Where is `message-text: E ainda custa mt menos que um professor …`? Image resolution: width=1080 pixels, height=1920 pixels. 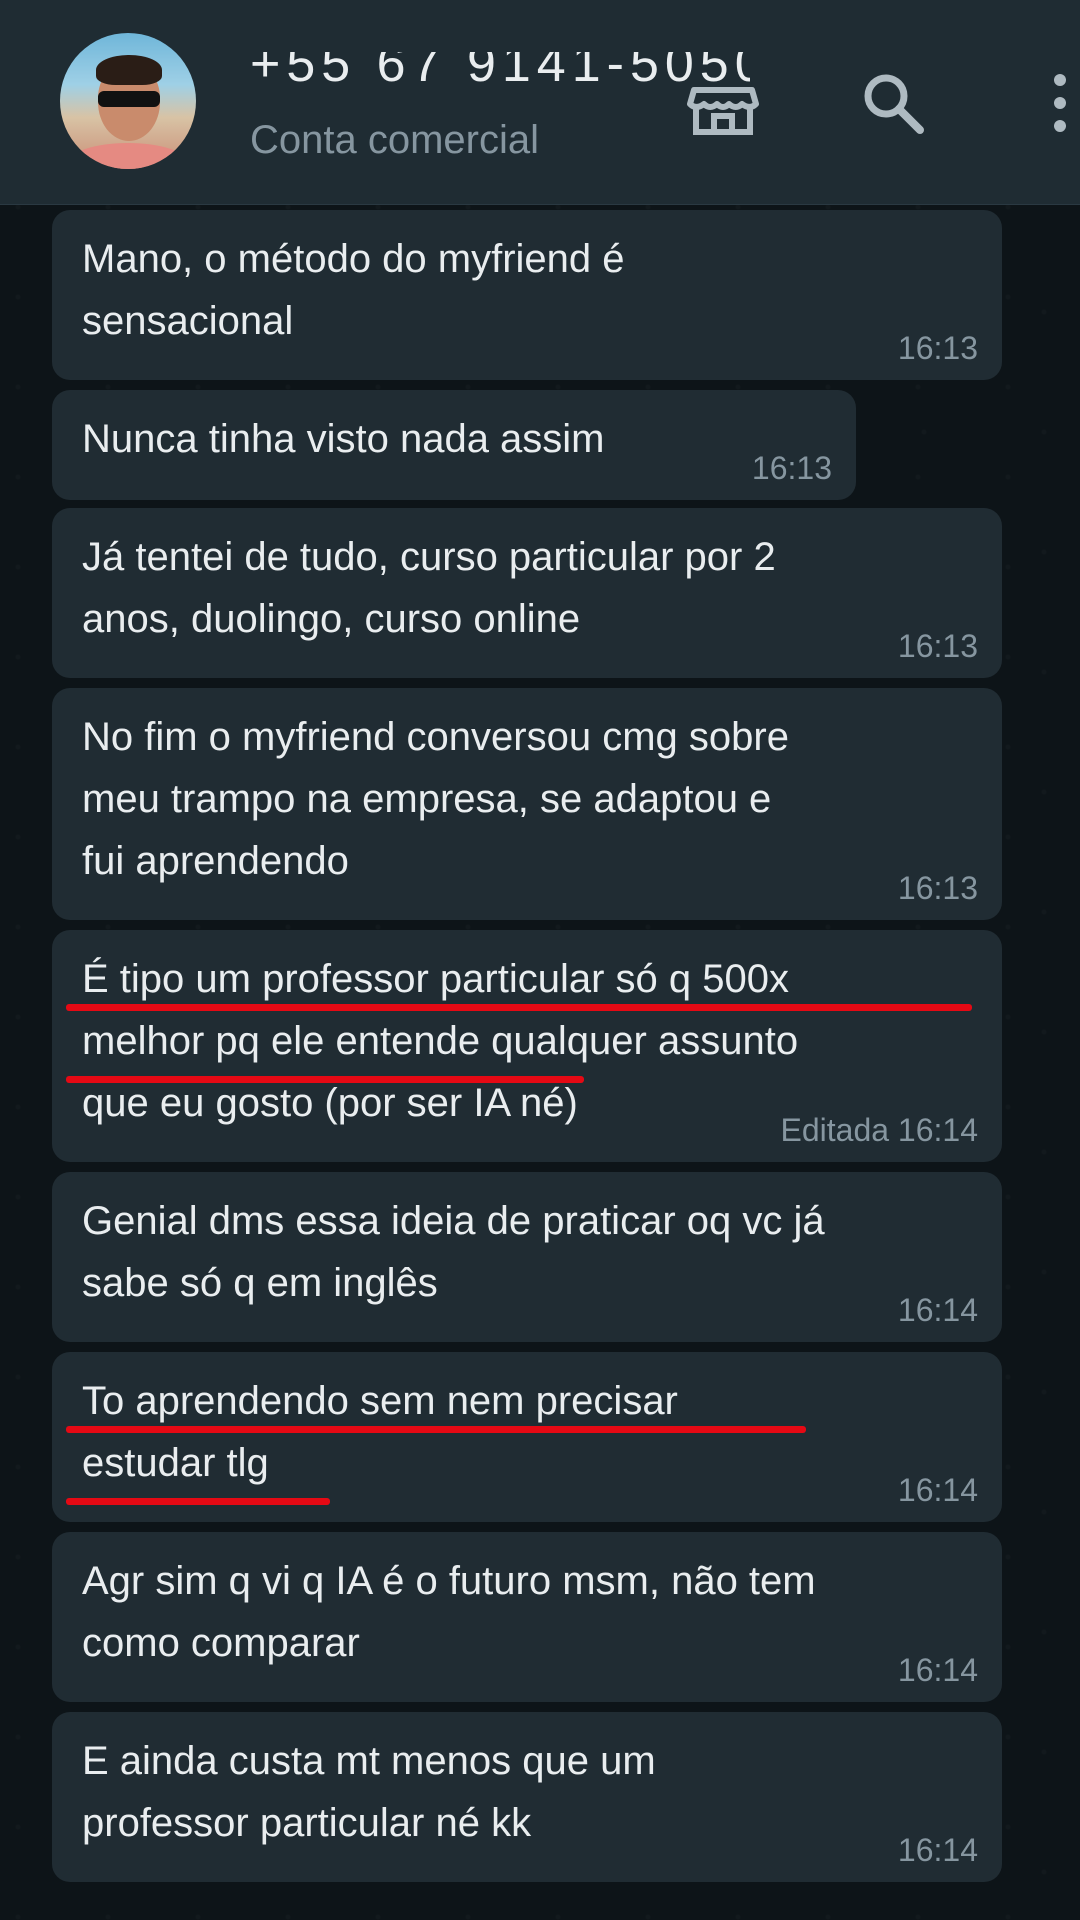 message-text: E ainda custa mt menos que um professor … is located at coordinates (369, 1792).